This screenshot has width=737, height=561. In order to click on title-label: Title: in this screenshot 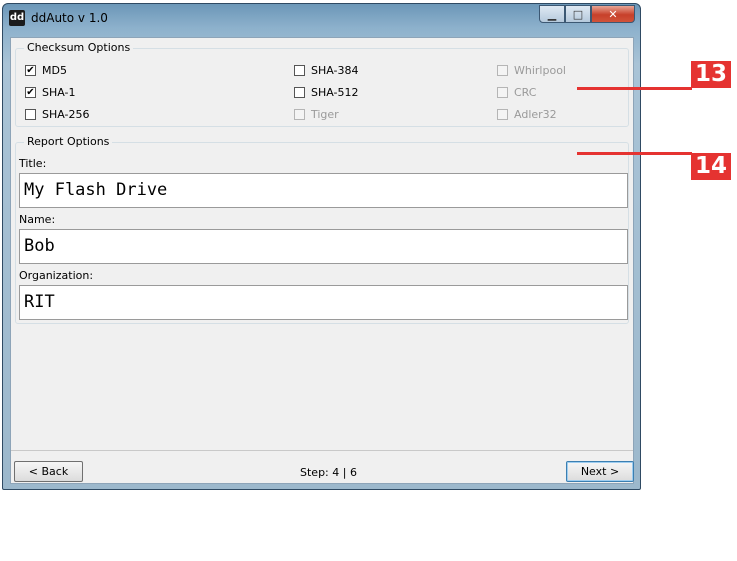, I will do `click(33, 163)`.